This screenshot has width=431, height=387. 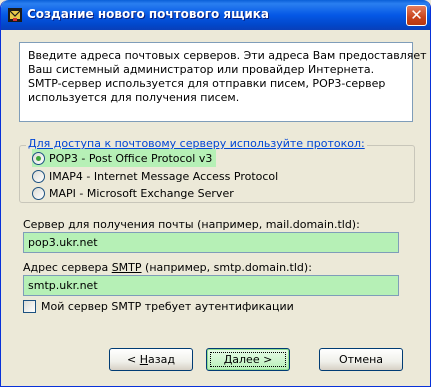 What do you see at coordinates (361, 359) in the screenshot?
I see `cancel-button: Отмена` at bounding box center [361, 359].